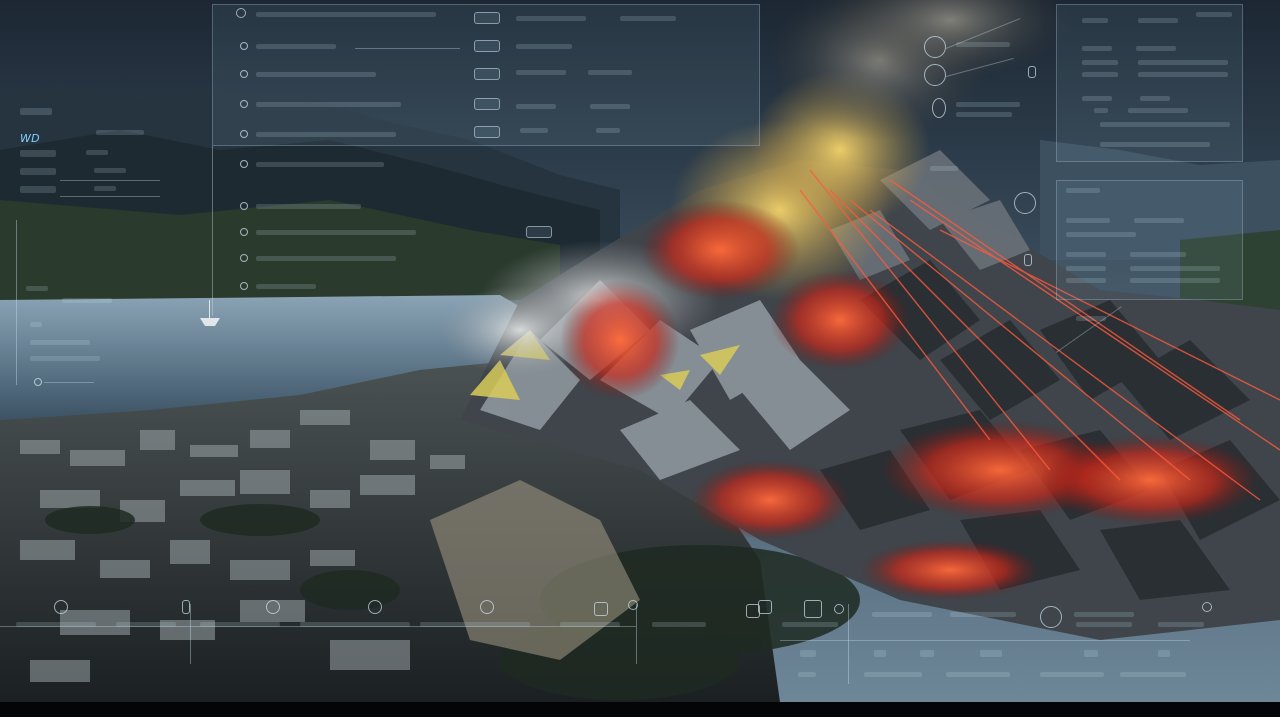 This screenshot has width=1280, height=717. What do you see at coordinates (1158, 20) in the screenshot?
I see `tr-row-1-value` at bounding box center [1158, 20].